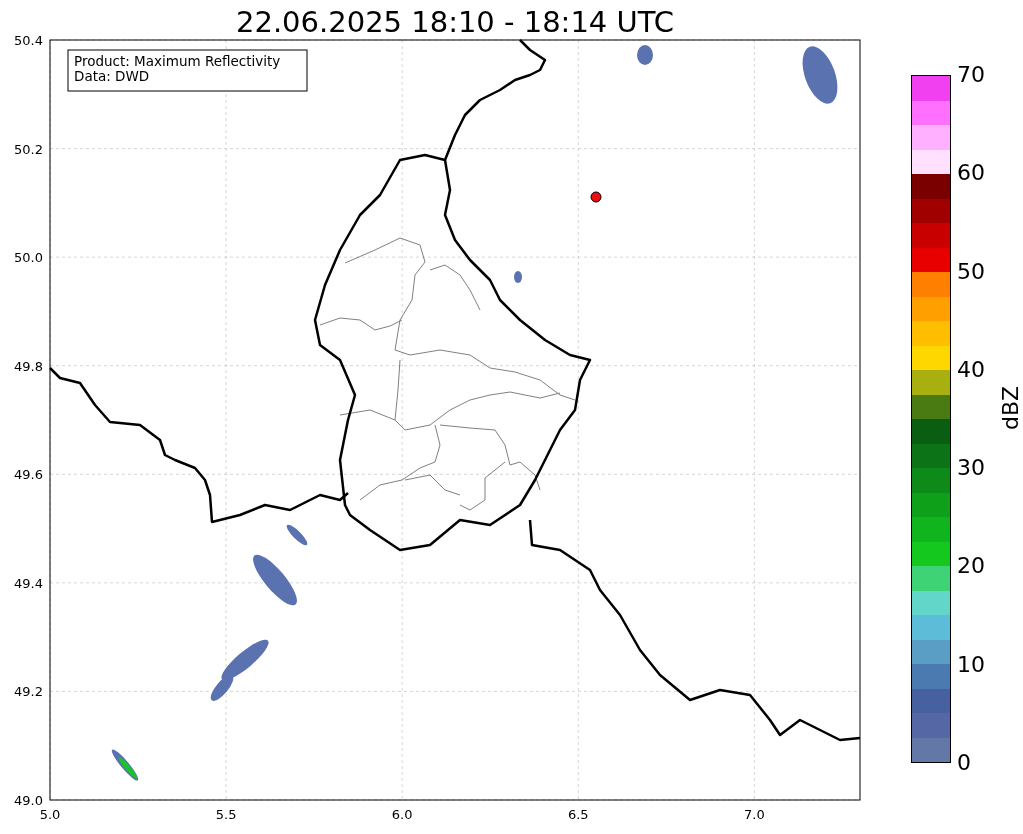 This screenshot has width=1023, height=834. What do you see at coordinates (28, 583) in the screenshot?
I see `axis-tick-label: 49.4` at bounding box center [28, 583].